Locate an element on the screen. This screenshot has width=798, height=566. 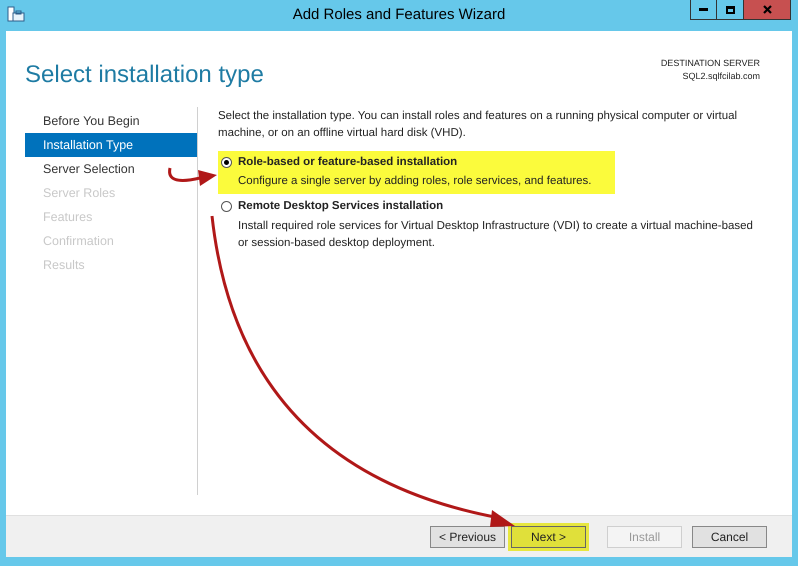
destination-label: DESTINATION SERVER is located at coordinates (710, 63).